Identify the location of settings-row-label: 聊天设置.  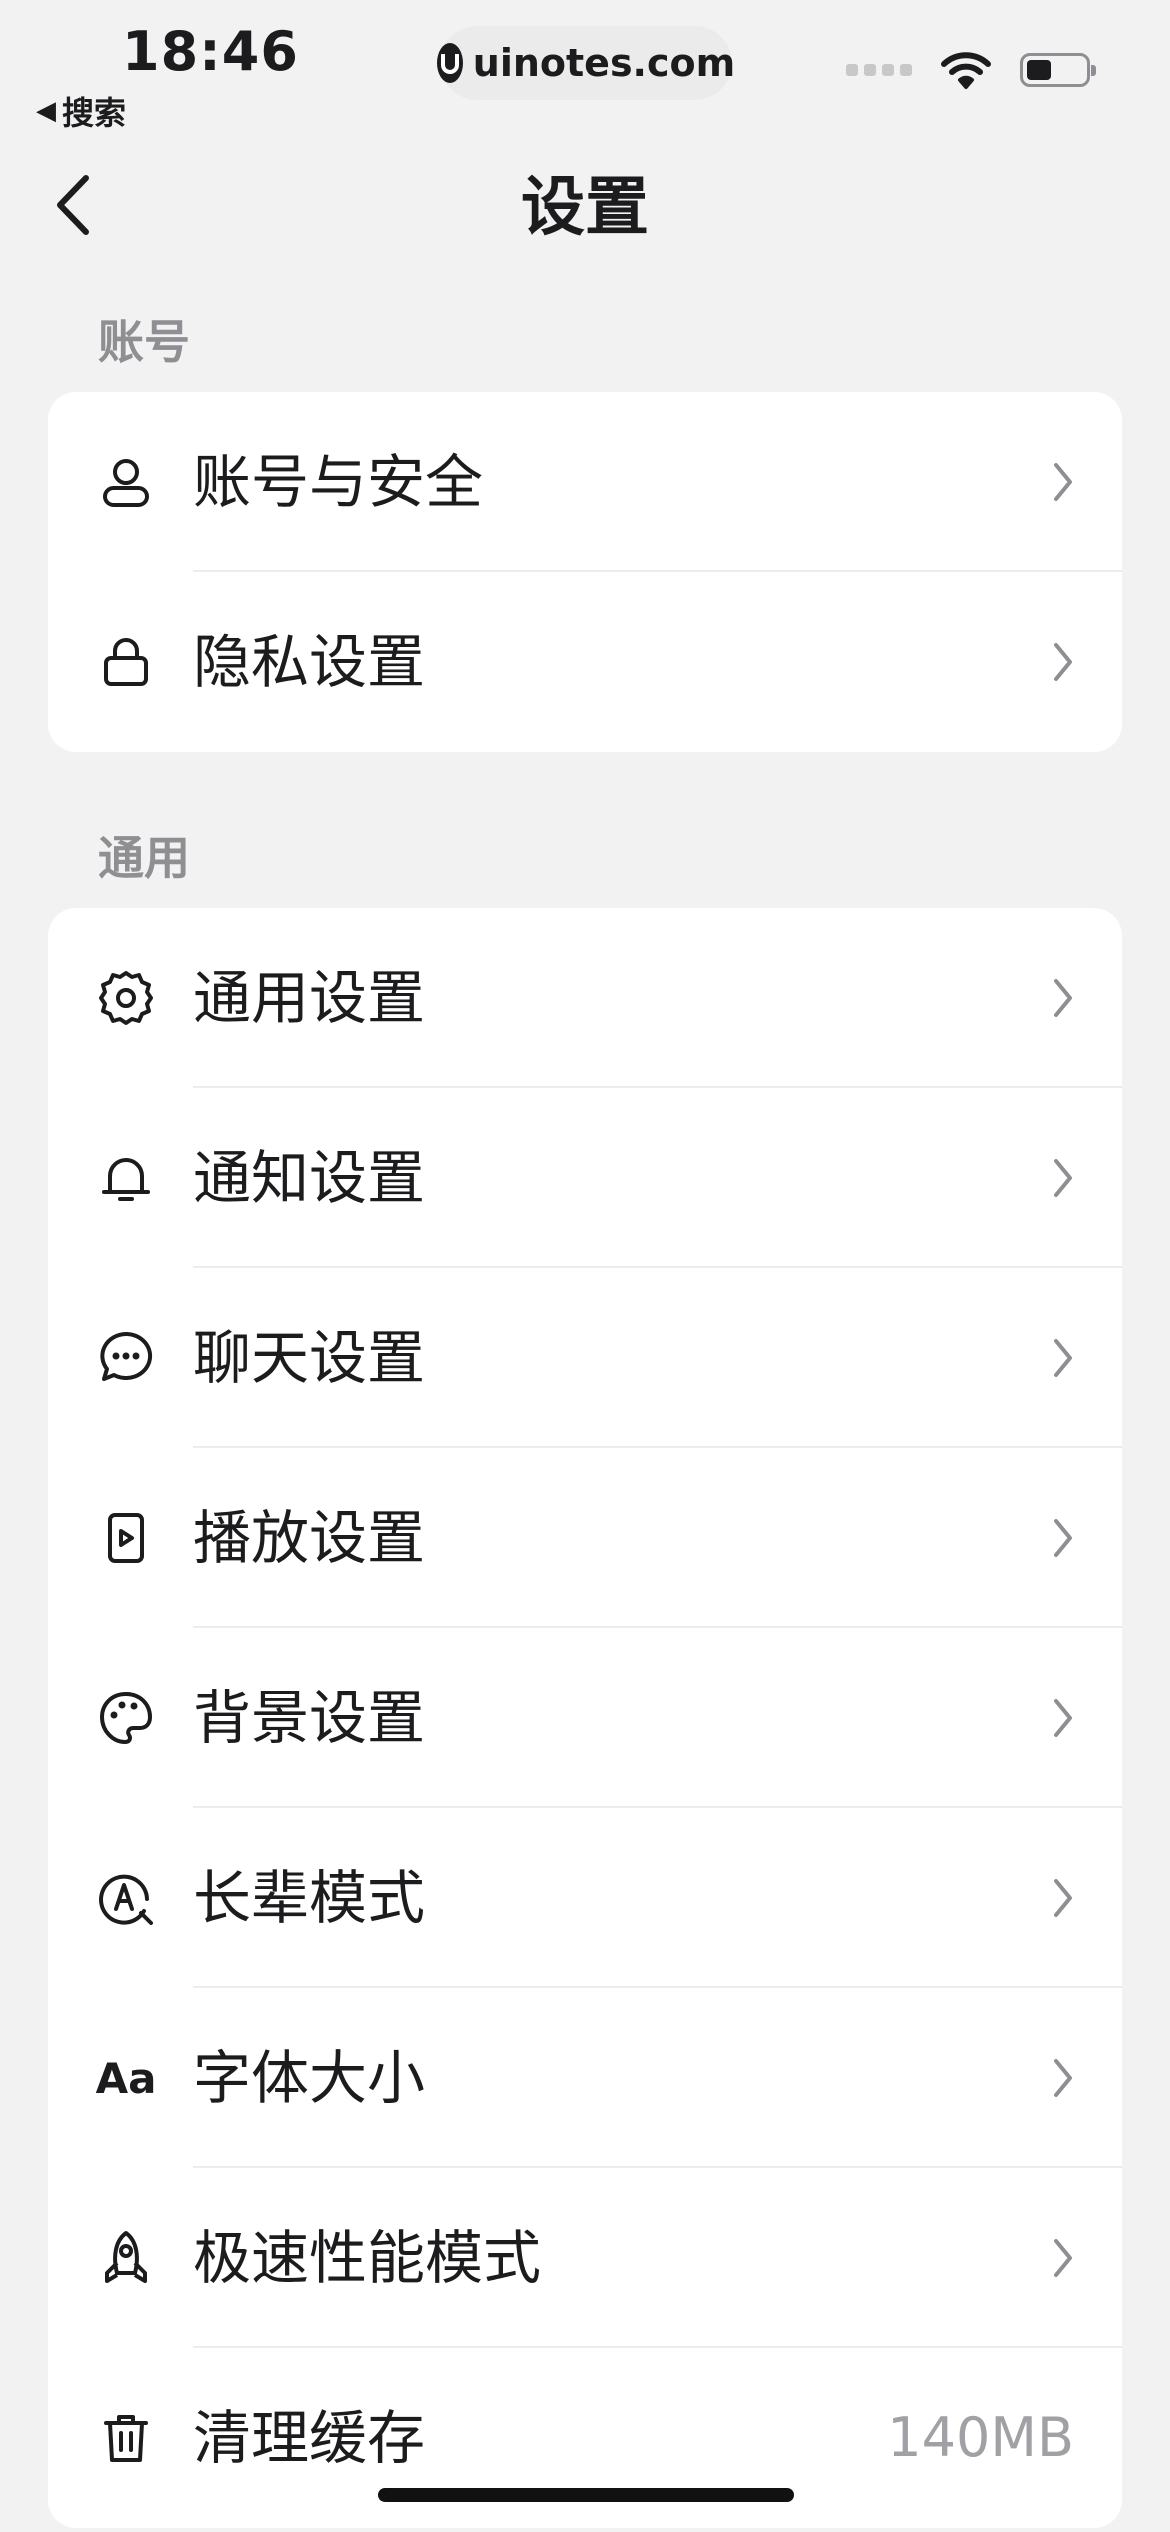
(309, 1358).